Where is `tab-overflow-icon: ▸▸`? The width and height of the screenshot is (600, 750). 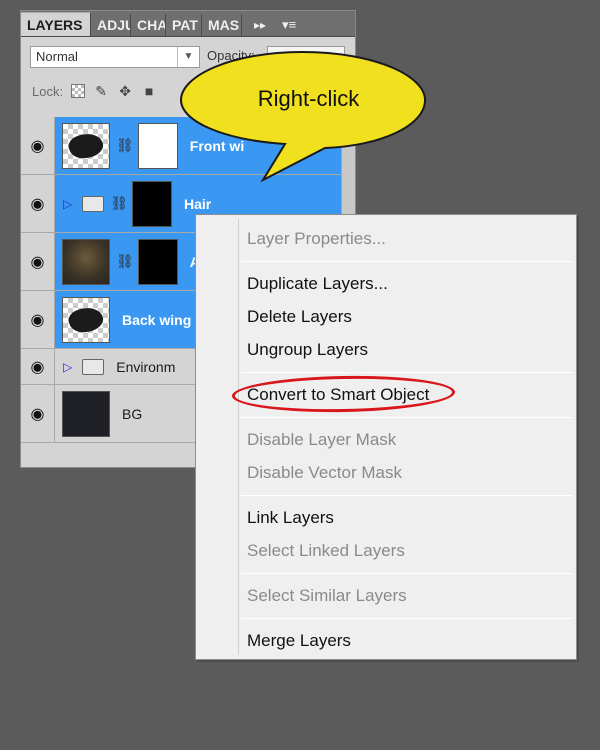
tab-overflow-icon: ▸▸ is located at coordinates (260, 25).